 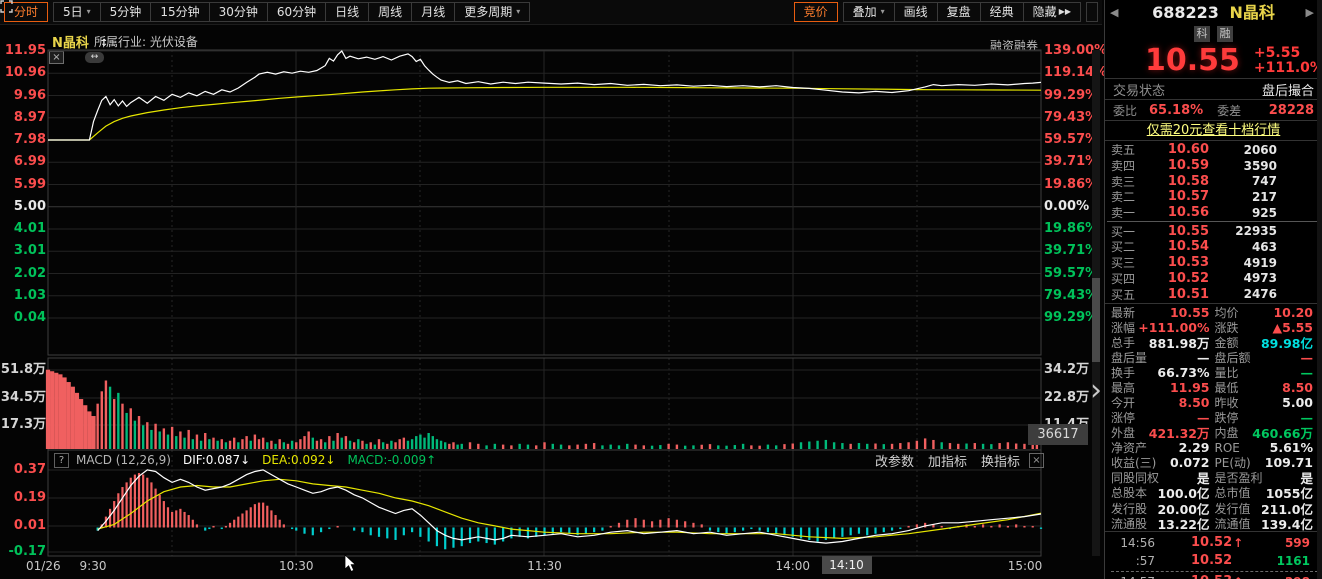 What do you see at coordinates (793, 566) in the screenshot?
I see `time-axis-label: 14:00` at bounding box center [793, 566].